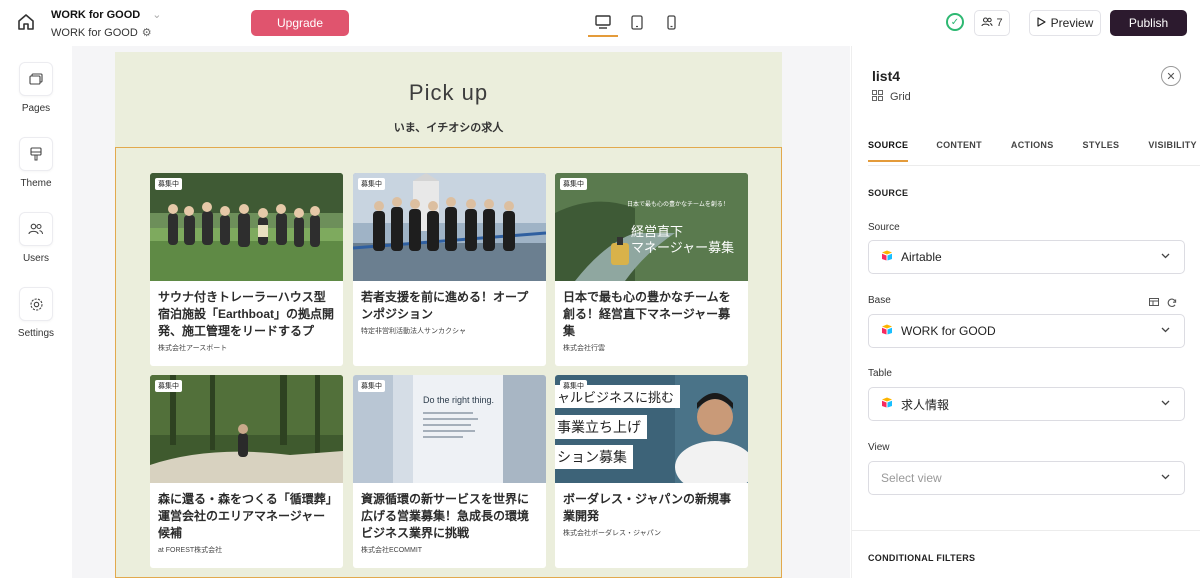 The height and width of the screenshot is (578, 1200). Describe the element at coordinates (445, 516) in the screenshot. I see `job-card-title: 資源循環の新サービスを世界に広げる営業募集！急成長の環境ビジネス業界に挑戦` at that location.